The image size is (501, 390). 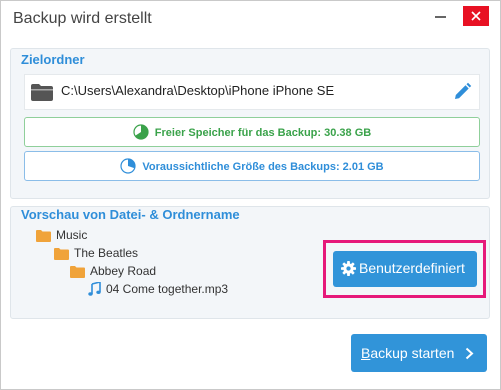 What do you see at coordinates (96, 253) in the screenshot?
I see `tree-item-the-beatles: The Beatles` at bounding box center [96, 253].